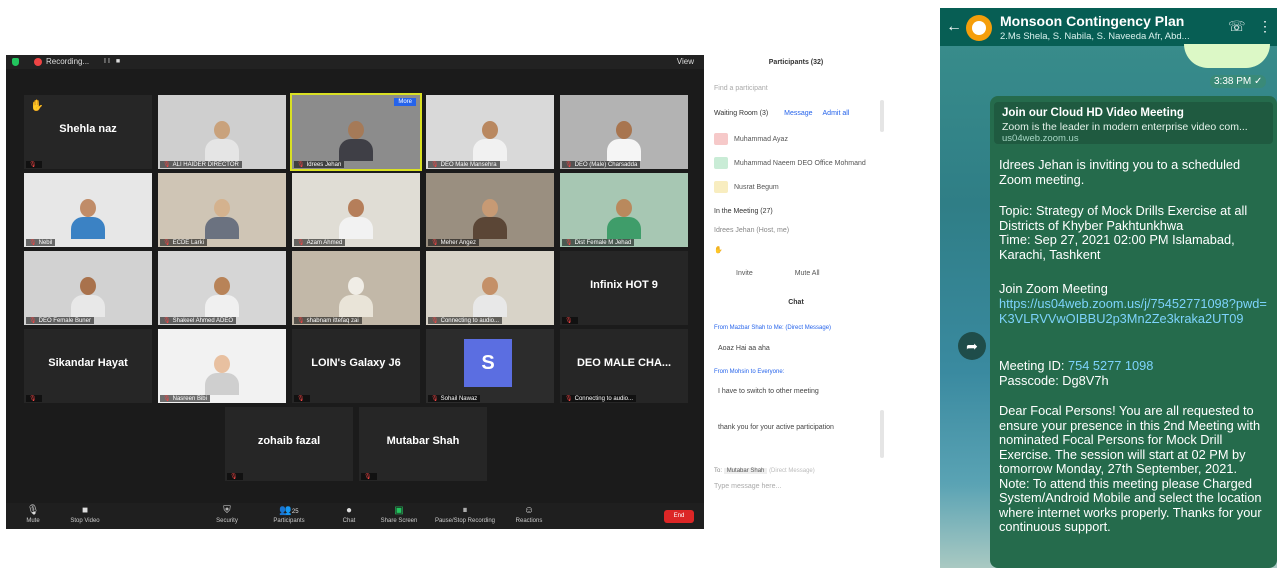  I want to click on tile-label: 🎙 Azam Ahmed, so click(320, 242).